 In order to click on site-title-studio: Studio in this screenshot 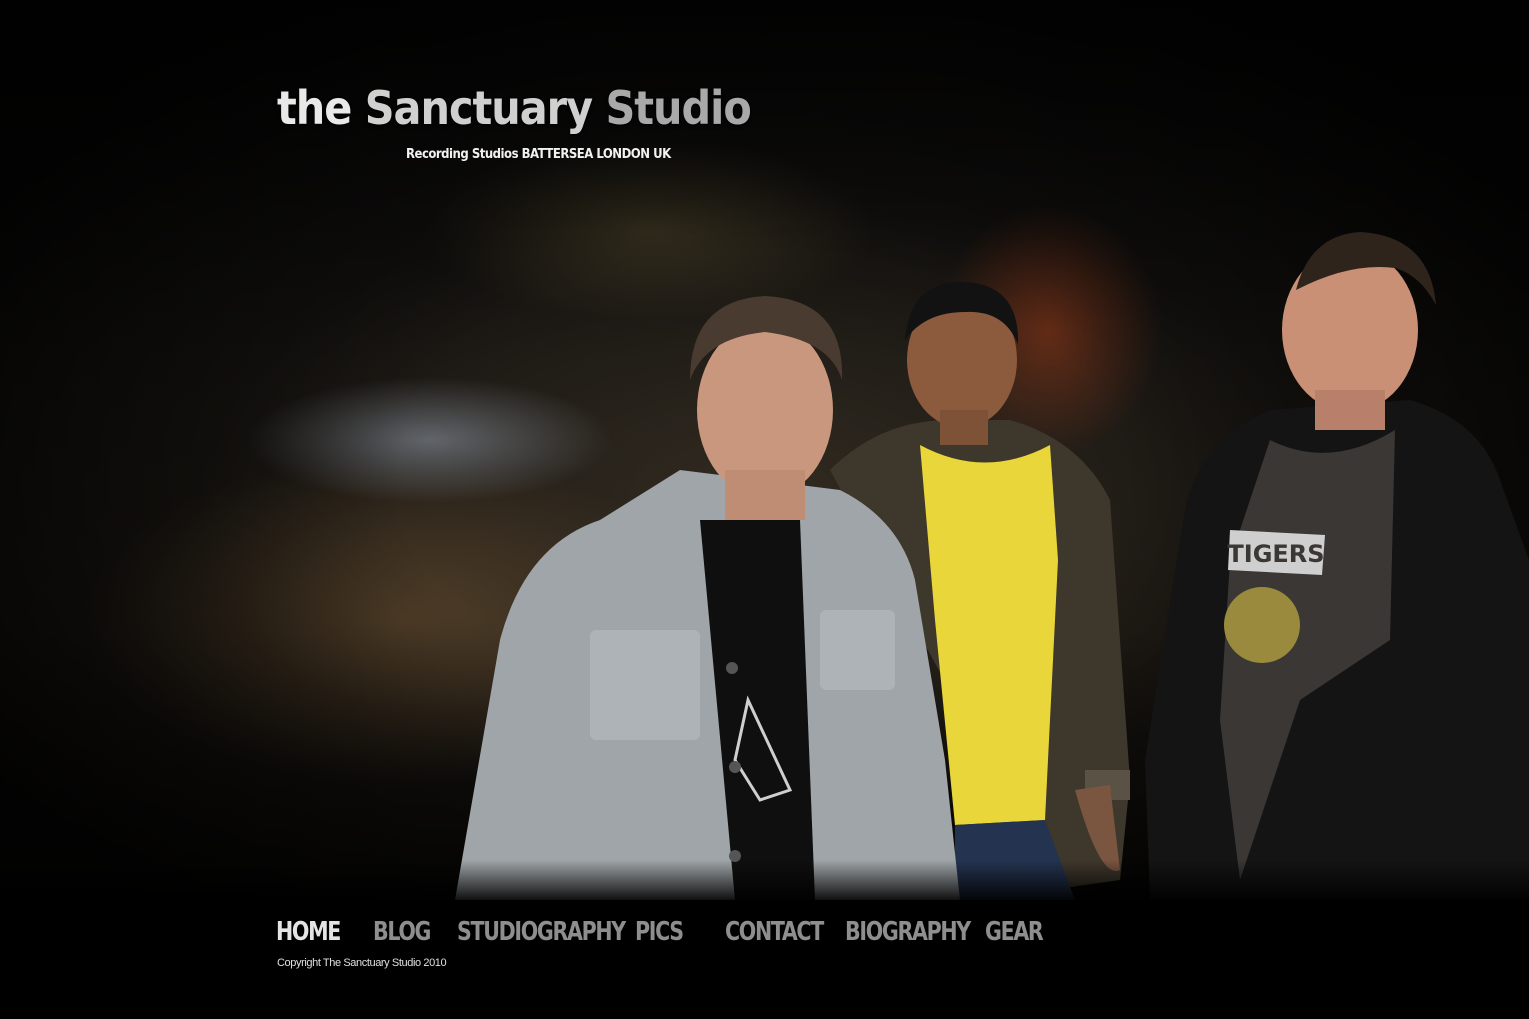, I will do `click(678, 108)`.